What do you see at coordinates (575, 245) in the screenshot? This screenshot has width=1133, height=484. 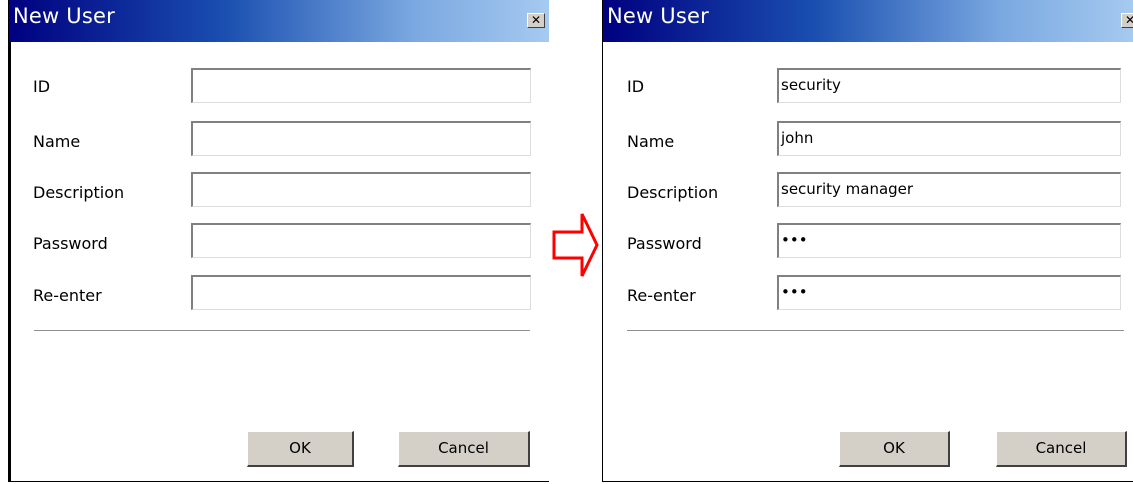 I see `right-arrow-icon` at bounding box center [575, 245].